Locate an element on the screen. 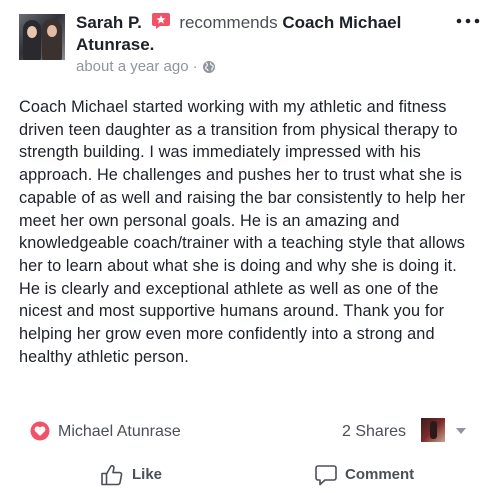 This screenshot has height=493, width=500. sharer-avatar is located at coordinates (433, 430).